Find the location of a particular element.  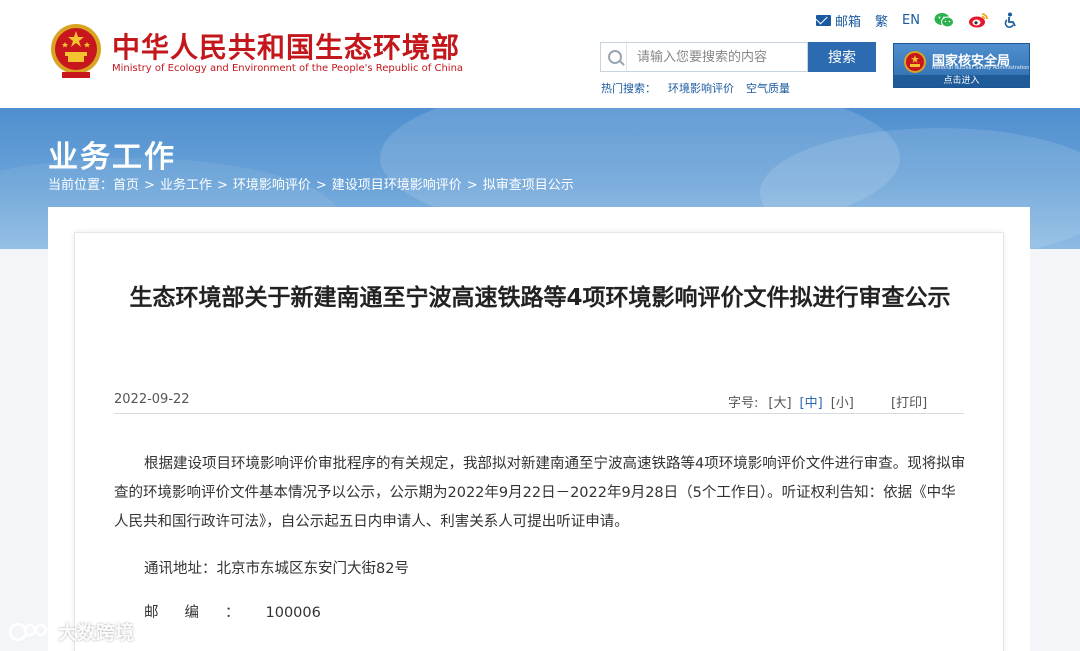

hot-search-term: 环境影响评价 is located at coordinates (701, 88).